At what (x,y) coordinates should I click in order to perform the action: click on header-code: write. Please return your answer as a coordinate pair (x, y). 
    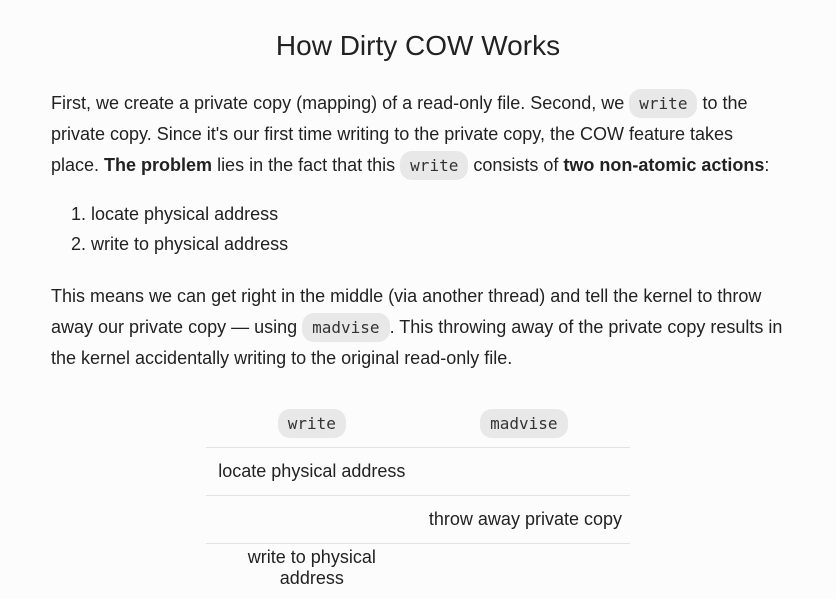
    Looking at the image, I should click on (311, 423).